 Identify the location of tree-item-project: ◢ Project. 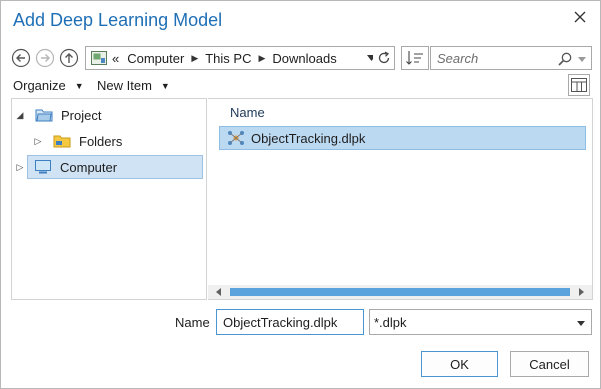
(90, 115).